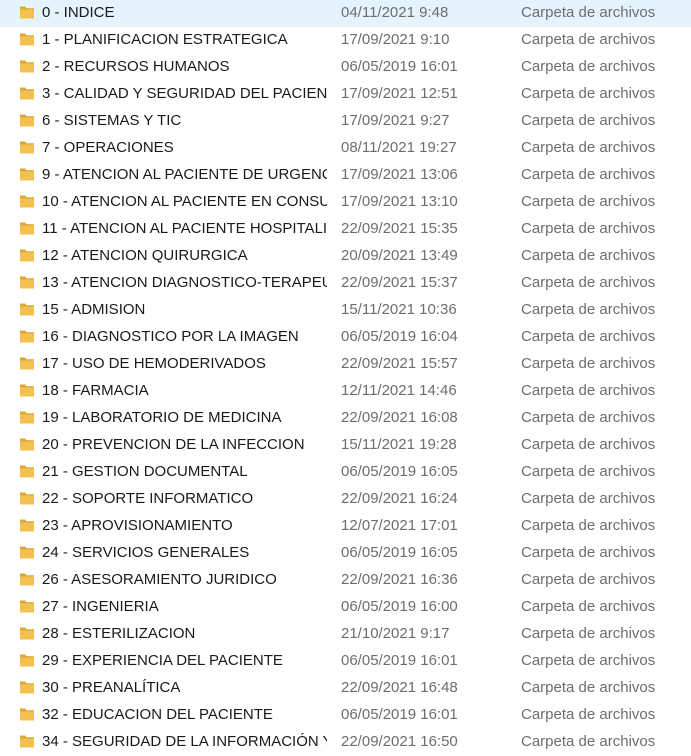  I want to click on modified-date: 22/09/2021 15:35, so click(399, 228).